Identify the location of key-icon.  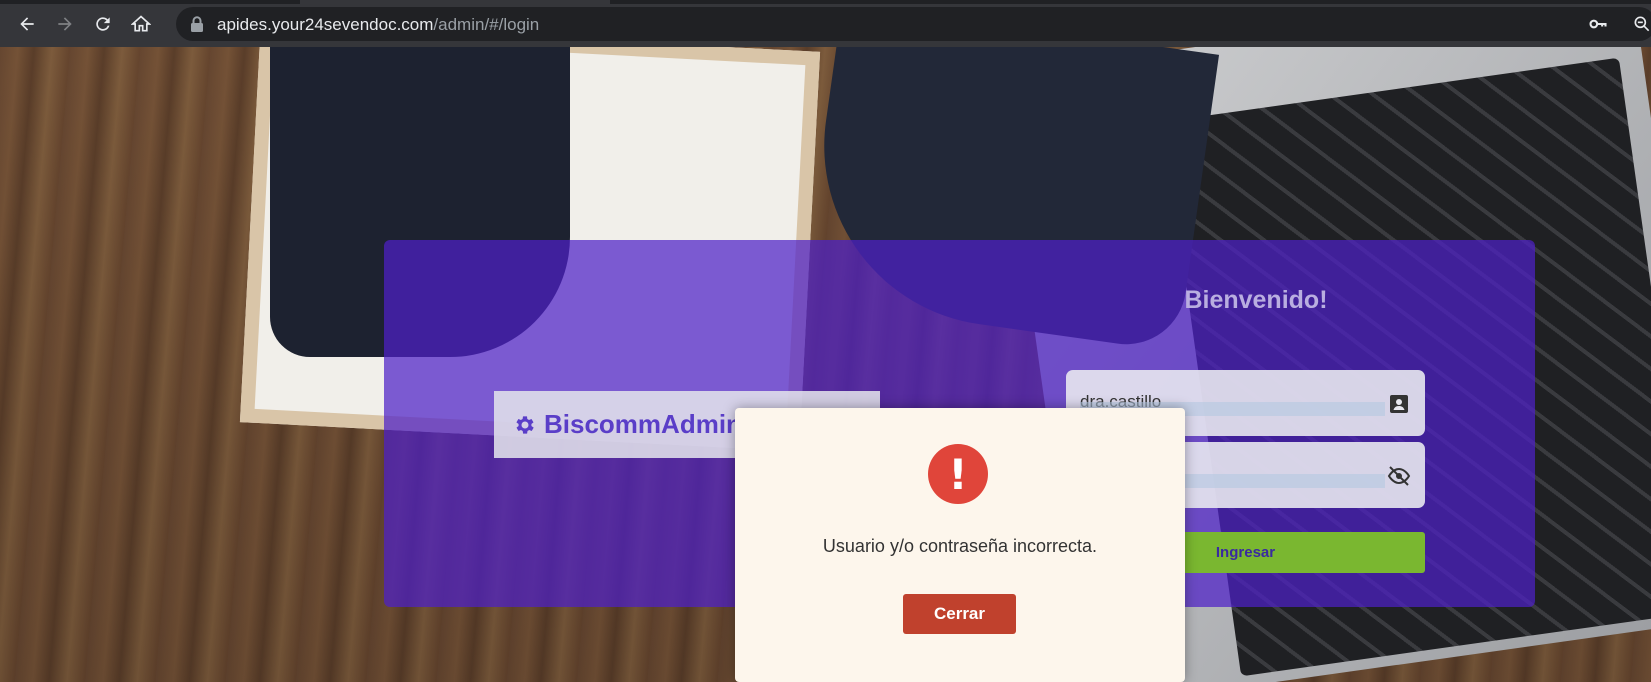
(1598, 24).